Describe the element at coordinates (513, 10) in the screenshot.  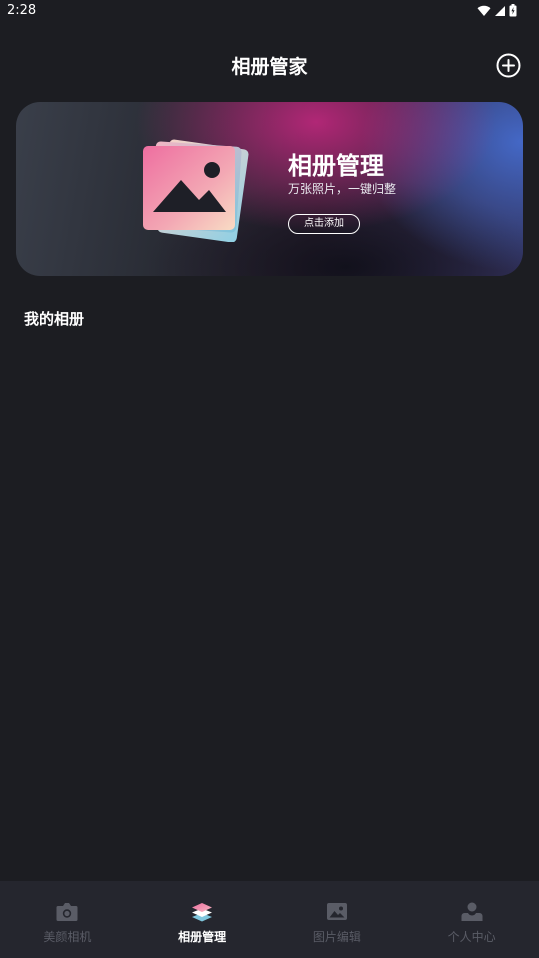
I see `battery-icon` at that location.